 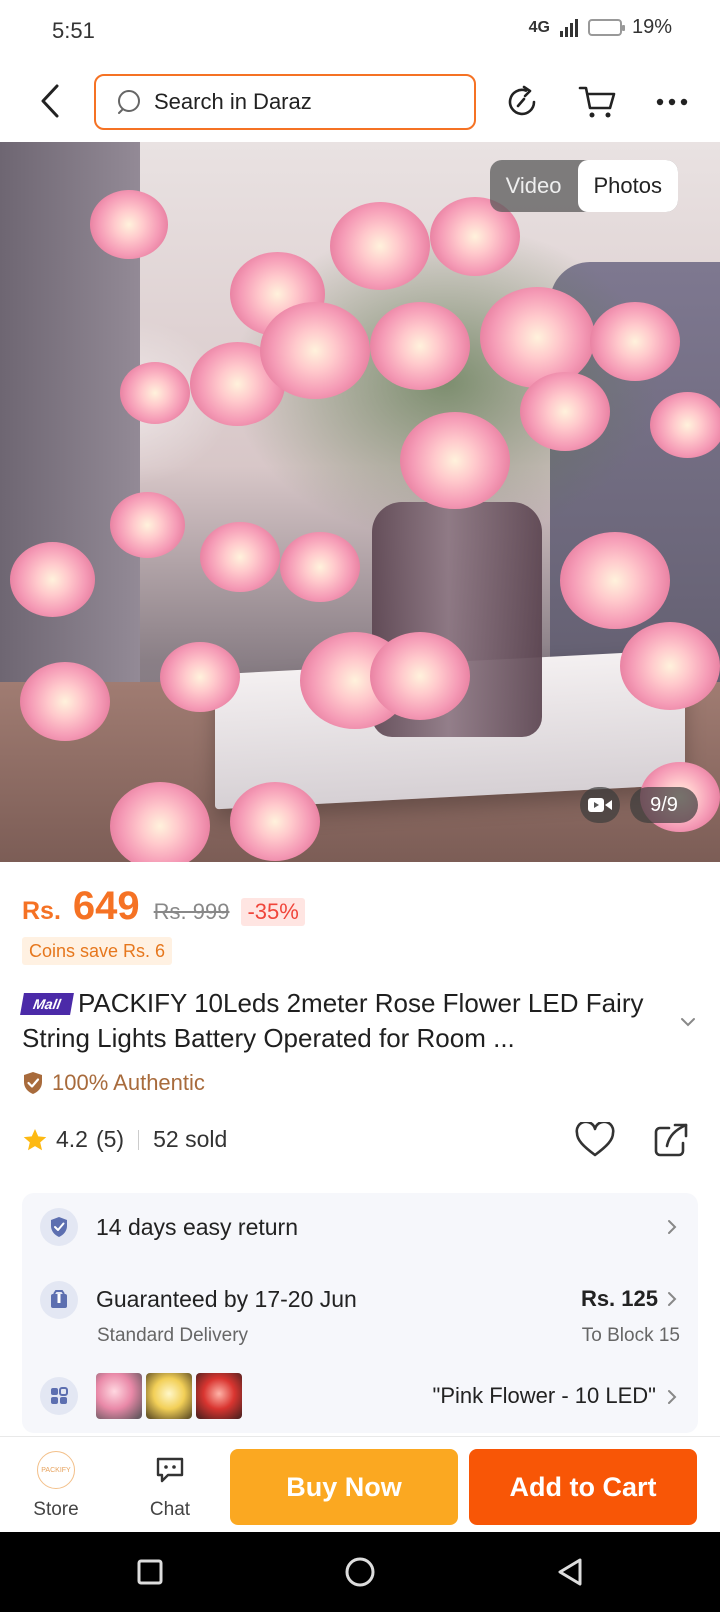 I want to click on chevron-down-icon, so click(x=688, y=1022).